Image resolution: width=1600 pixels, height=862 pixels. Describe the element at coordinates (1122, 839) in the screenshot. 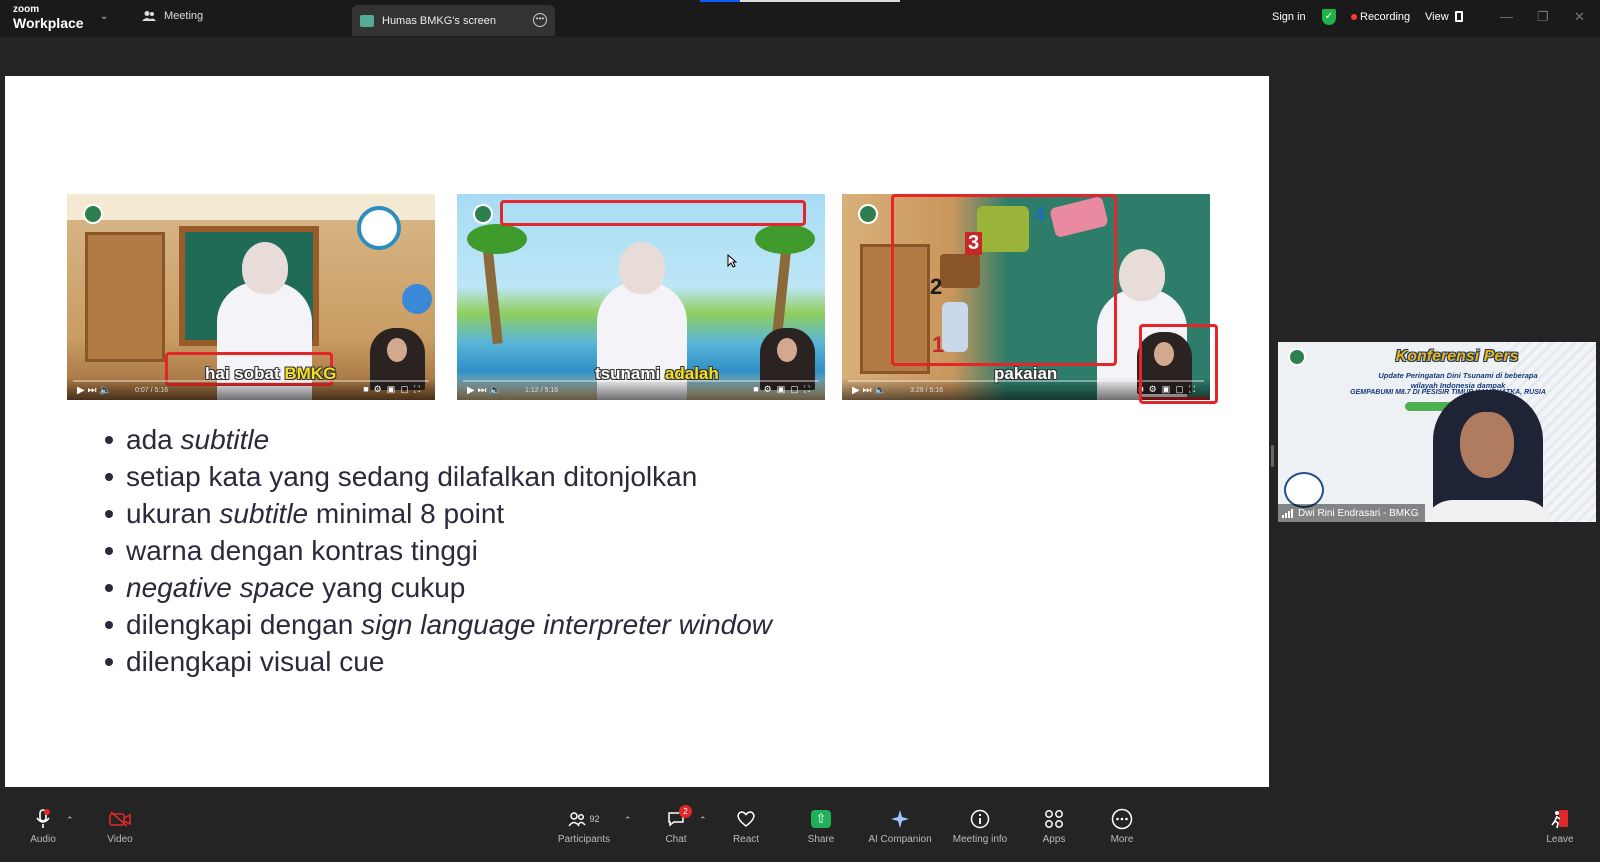

I see `more-label: More` at that location.